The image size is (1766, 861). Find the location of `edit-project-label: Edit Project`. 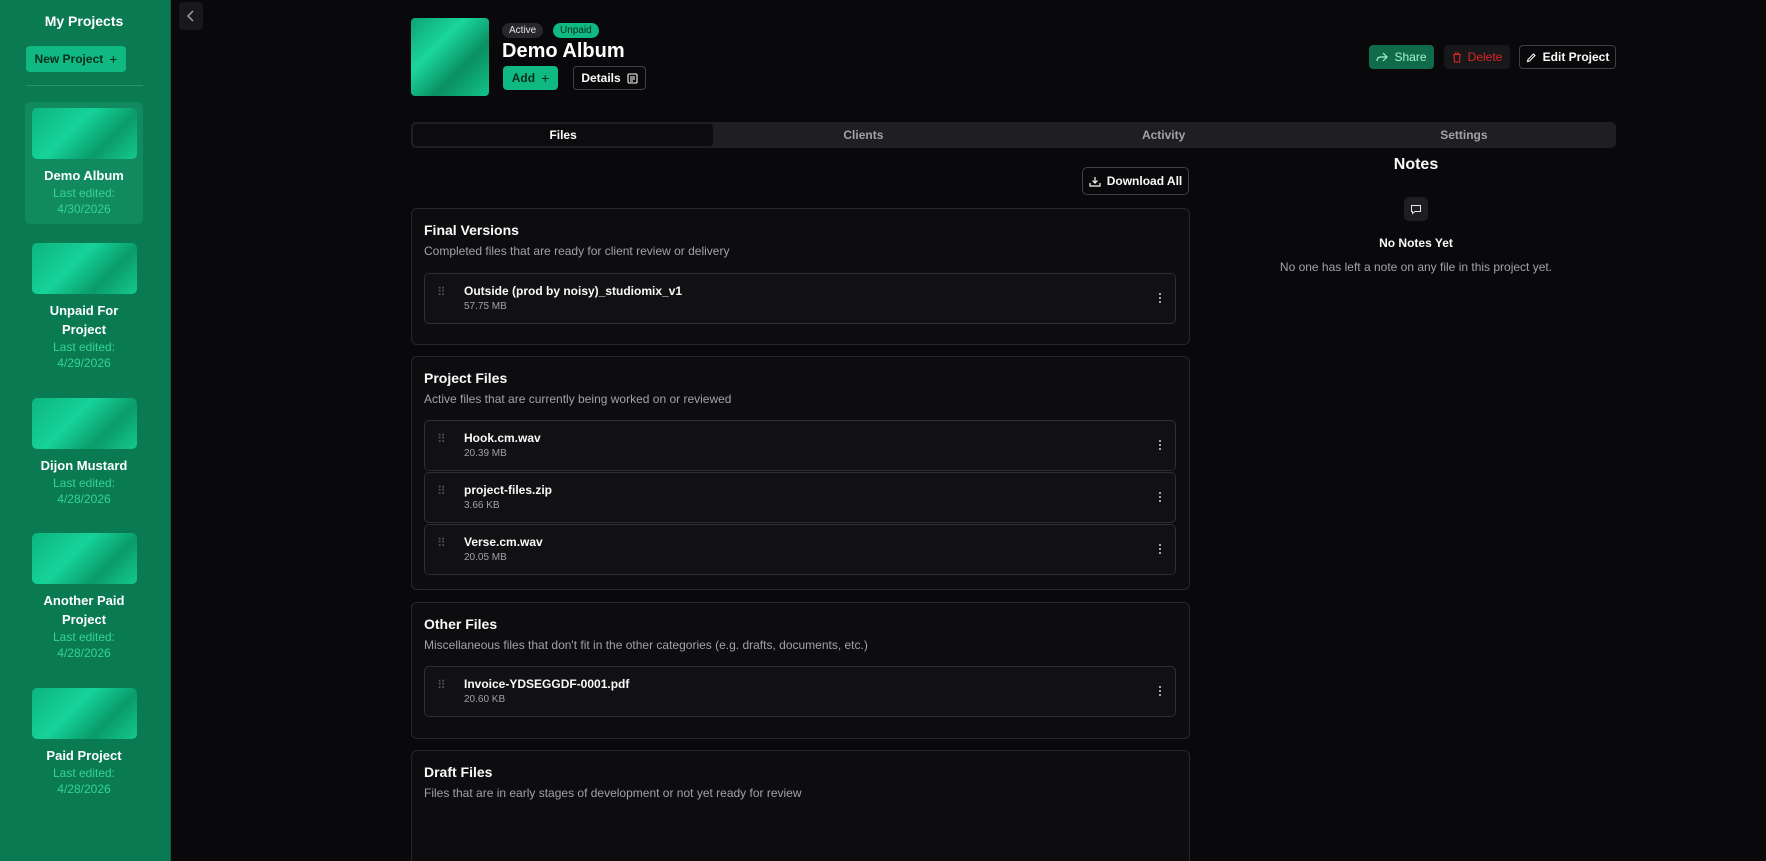

edit-project-label: Edit Project is located at coordinates (1576, 57).